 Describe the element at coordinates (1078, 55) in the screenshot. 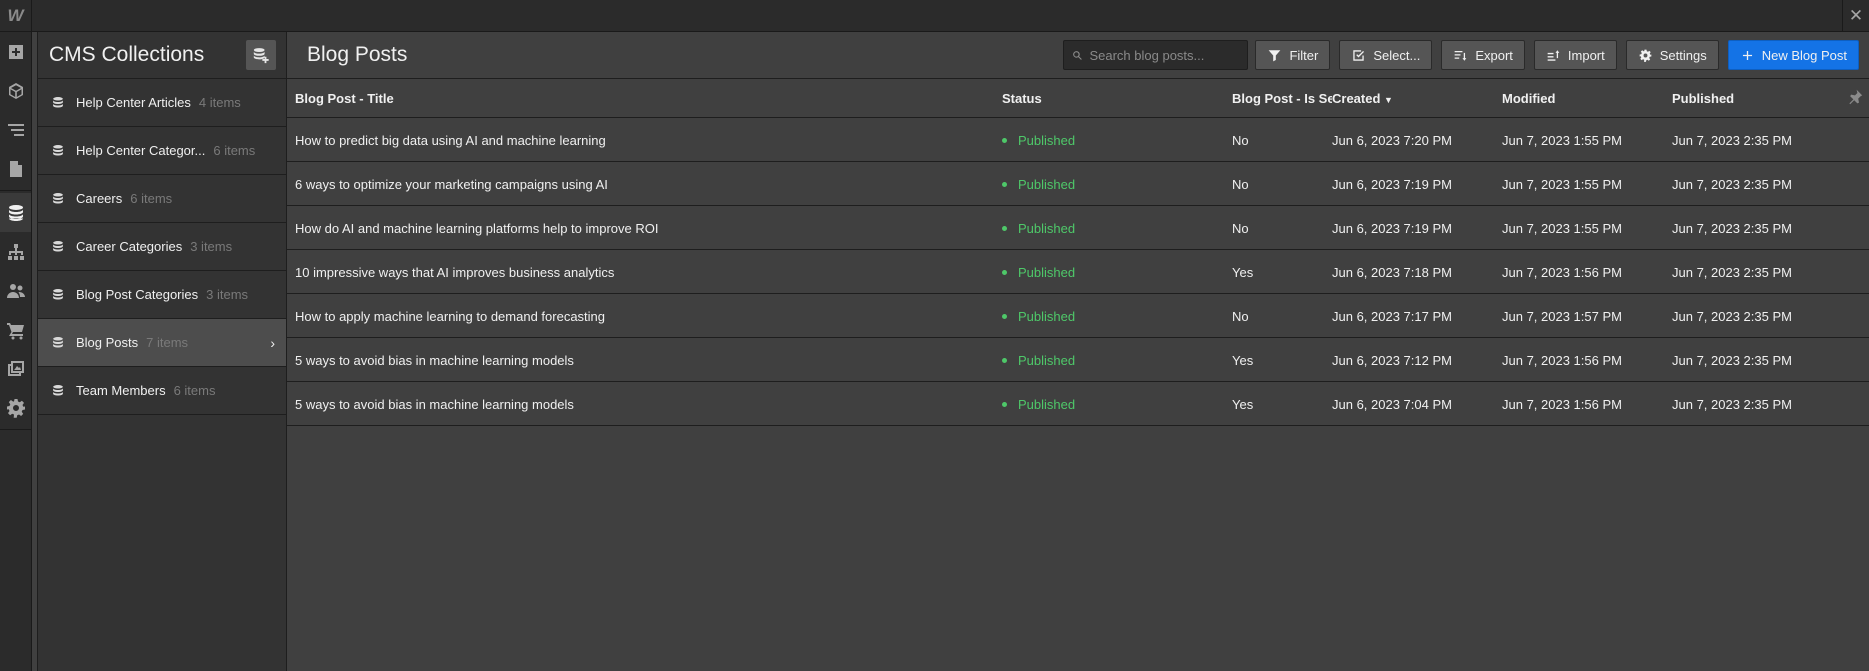

I see `search-icon` at that location.